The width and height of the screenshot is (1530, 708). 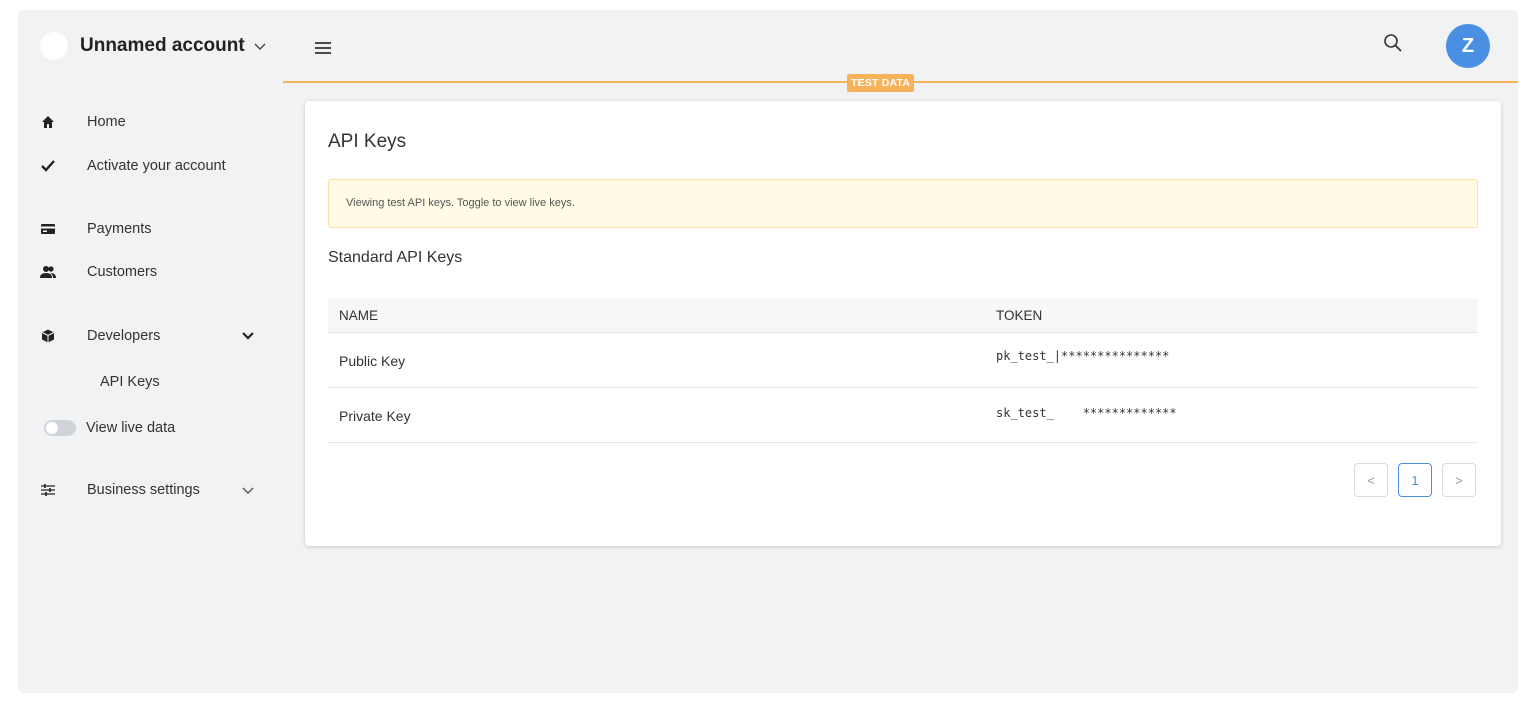 I want to click on home-icon, so click(x=48, y=122).